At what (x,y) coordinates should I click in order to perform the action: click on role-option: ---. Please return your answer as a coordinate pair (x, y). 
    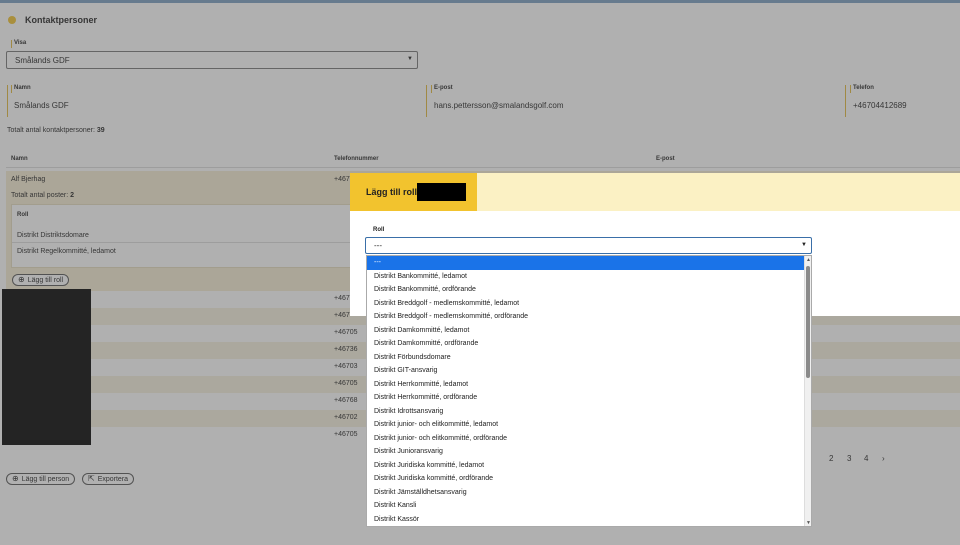
    Looking at the image, I should click on (589, 263).